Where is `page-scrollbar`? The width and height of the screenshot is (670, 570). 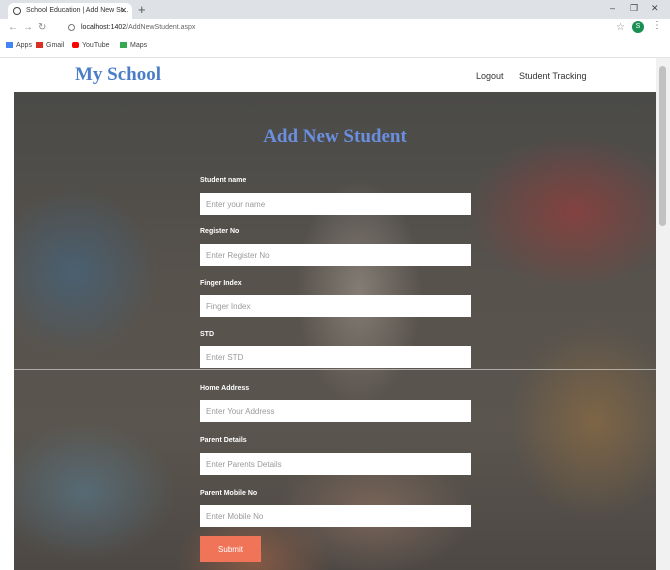
page-scrollbar is located at coordinates (663, 314).